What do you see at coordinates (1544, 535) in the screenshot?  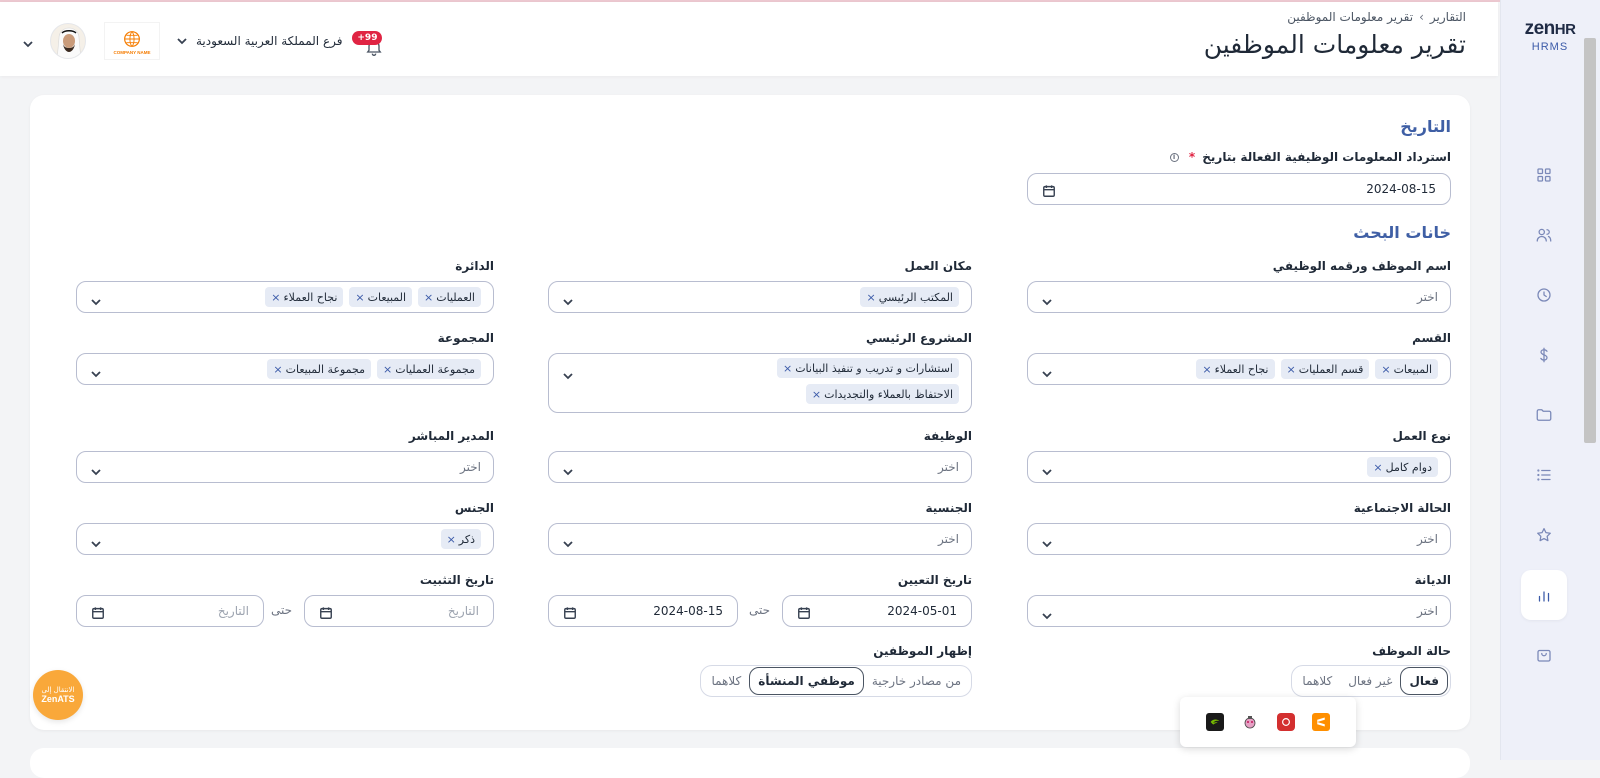 I see `sidebar-item-performance` at bounding box center [1544, 535].